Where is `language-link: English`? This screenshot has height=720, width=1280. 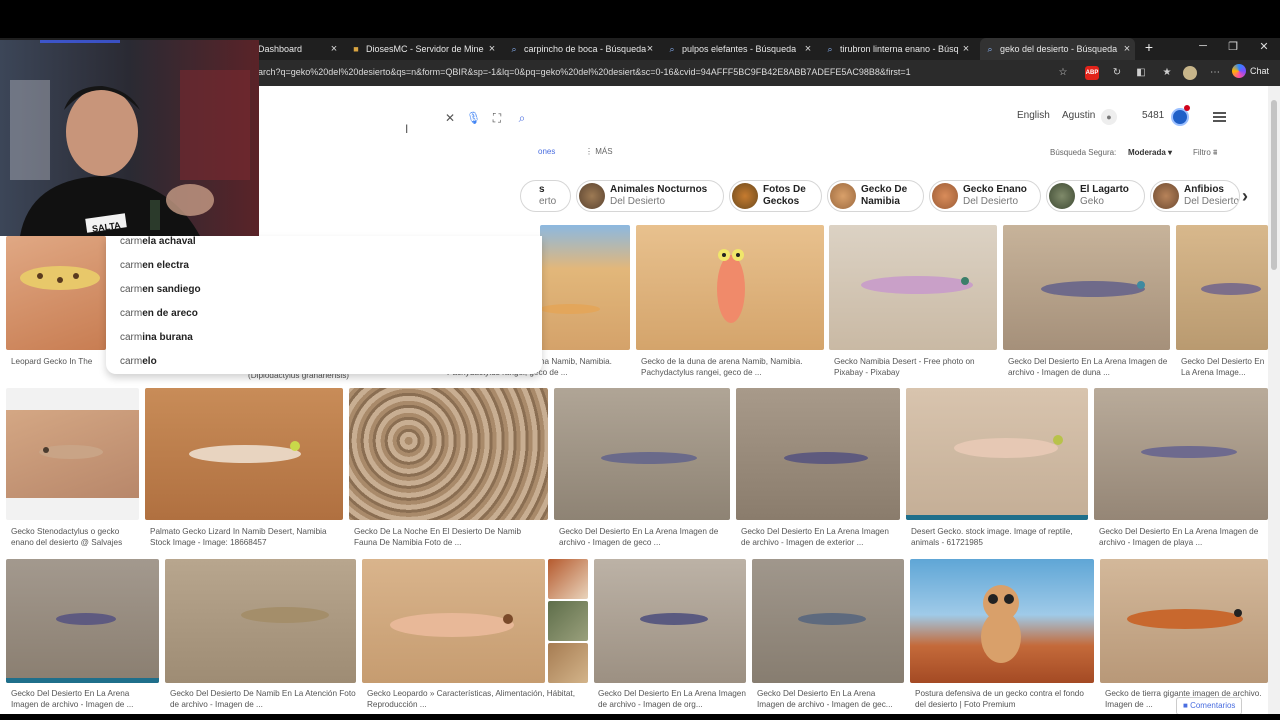 language-link: English is located at coordinates (1033, 115).